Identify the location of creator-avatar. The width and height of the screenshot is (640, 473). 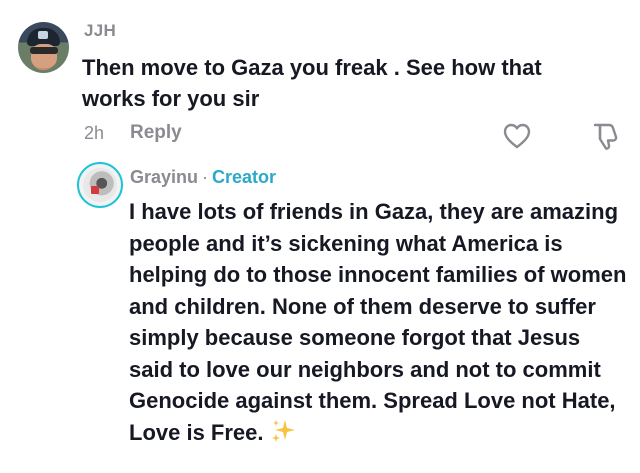
(100, 185).